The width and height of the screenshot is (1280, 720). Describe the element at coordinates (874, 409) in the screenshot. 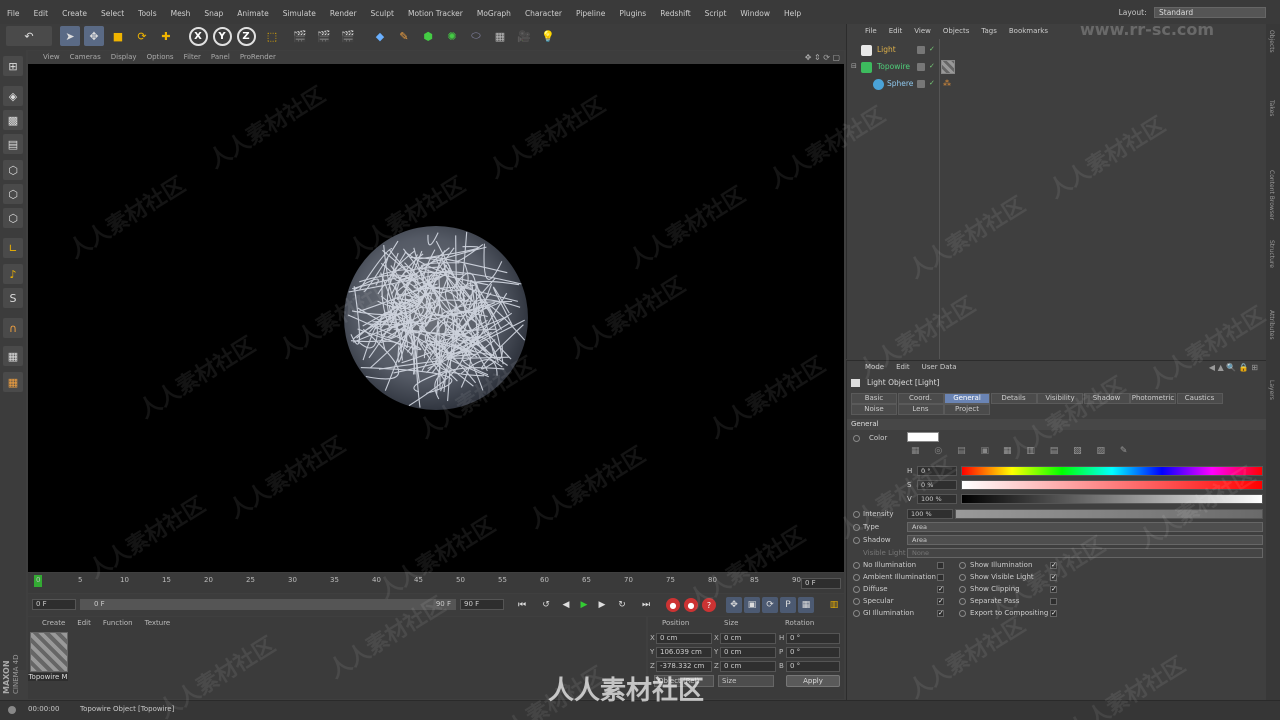

I see `tab-noise: Noise` at that location.